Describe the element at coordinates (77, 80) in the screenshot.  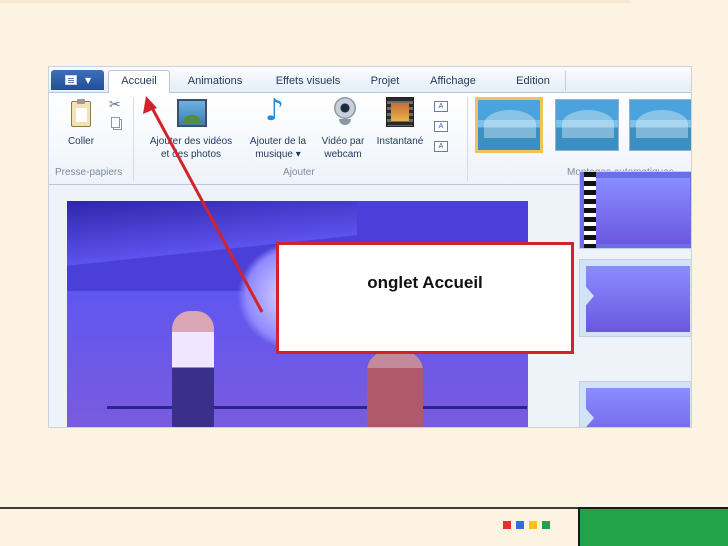
I see `file-menu-button: ▼` at that location.